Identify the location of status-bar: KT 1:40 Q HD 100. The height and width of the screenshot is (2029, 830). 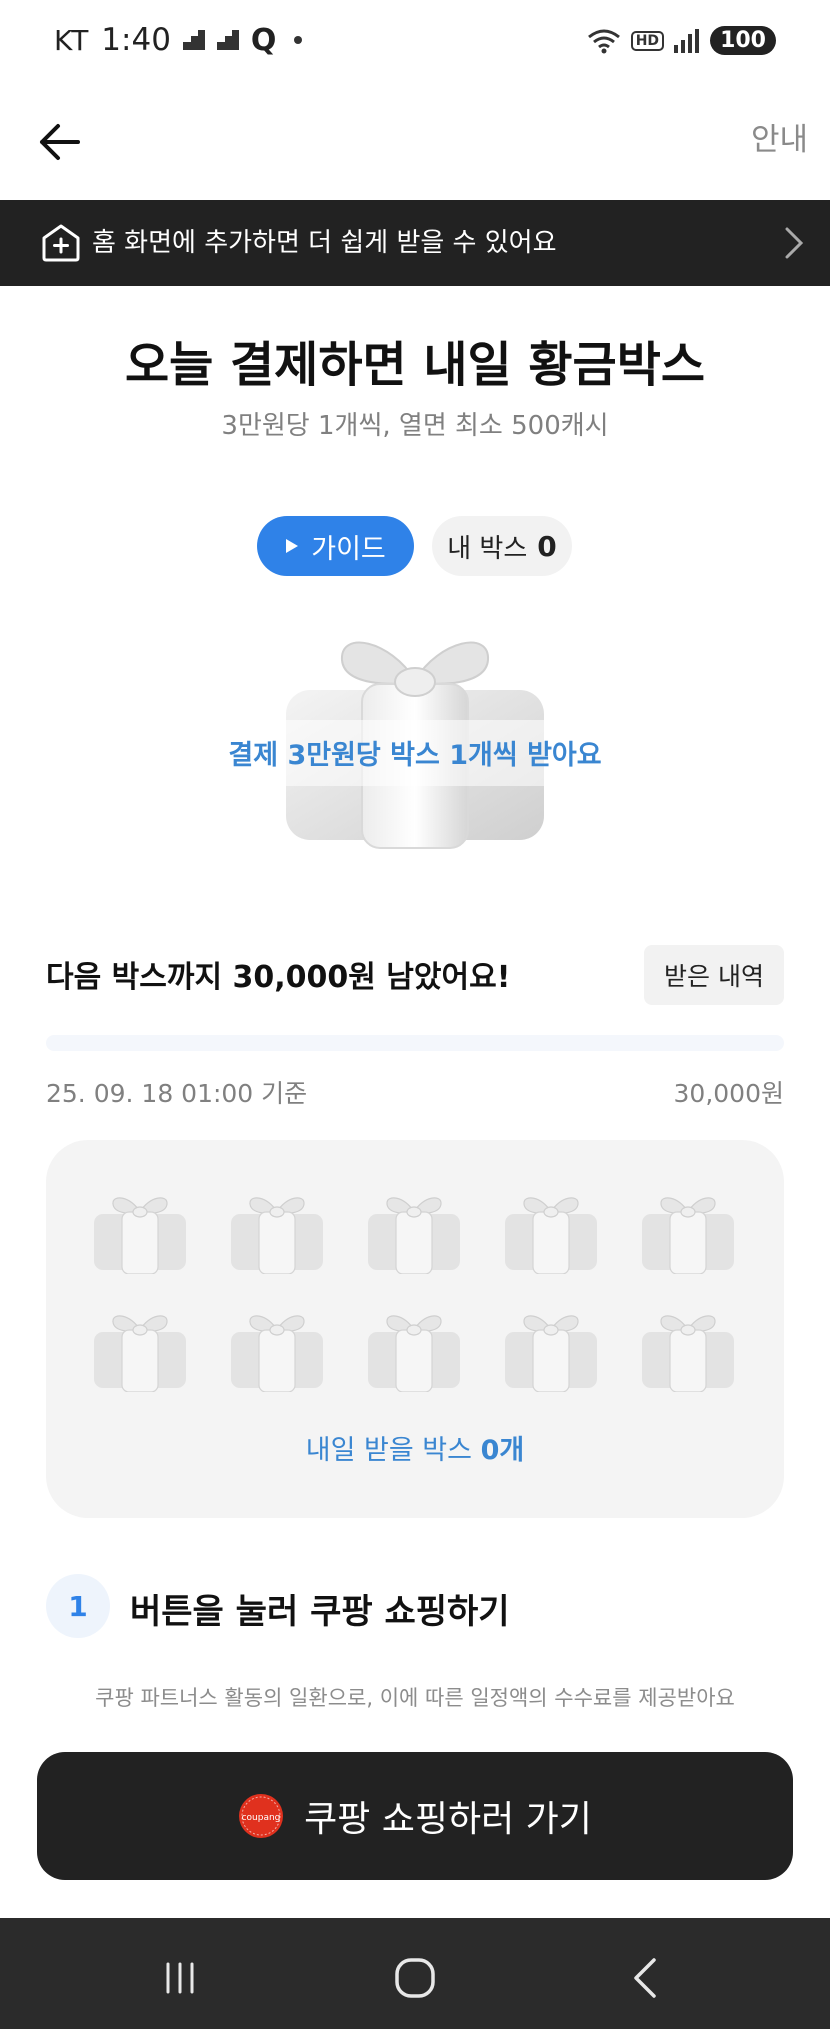
(415, 44).